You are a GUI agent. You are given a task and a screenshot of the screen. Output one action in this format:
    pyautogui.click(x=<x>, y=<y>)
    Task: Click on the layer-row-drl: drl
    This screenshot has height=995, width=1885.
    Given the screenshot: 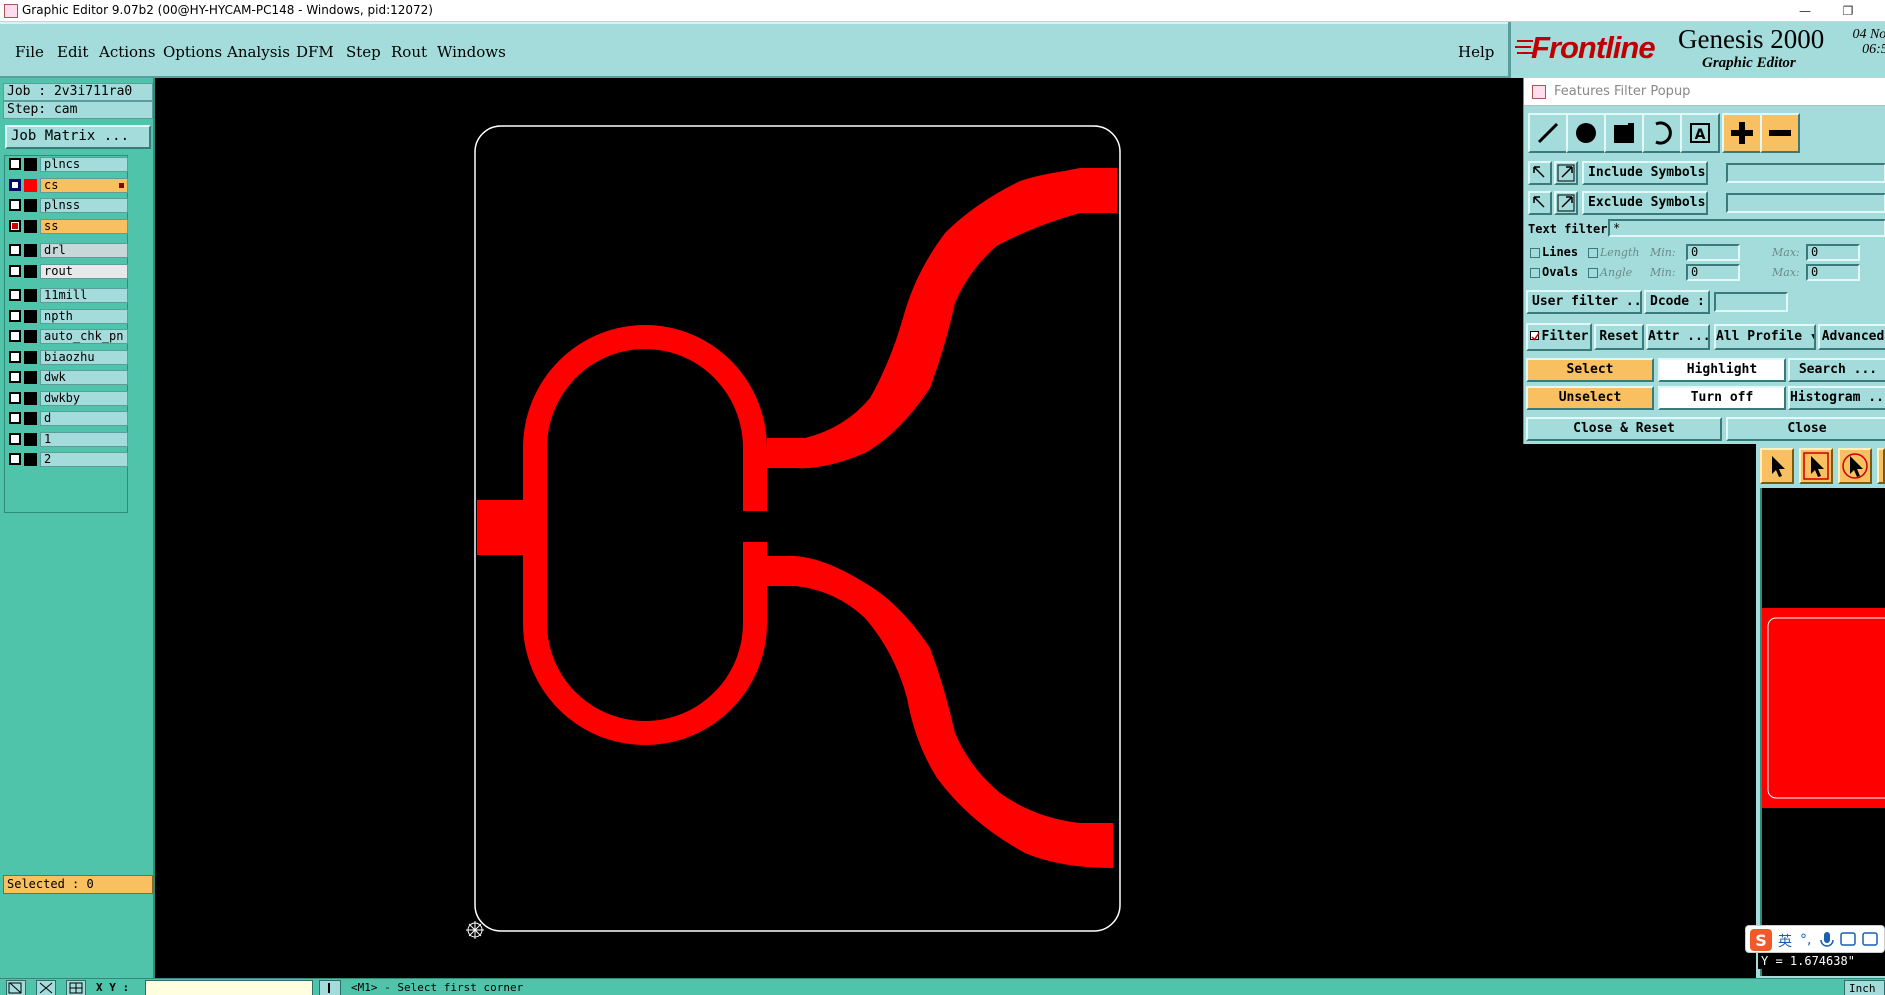 What is the action you would take?
    pyautogui.click(x=67, y=250)
    